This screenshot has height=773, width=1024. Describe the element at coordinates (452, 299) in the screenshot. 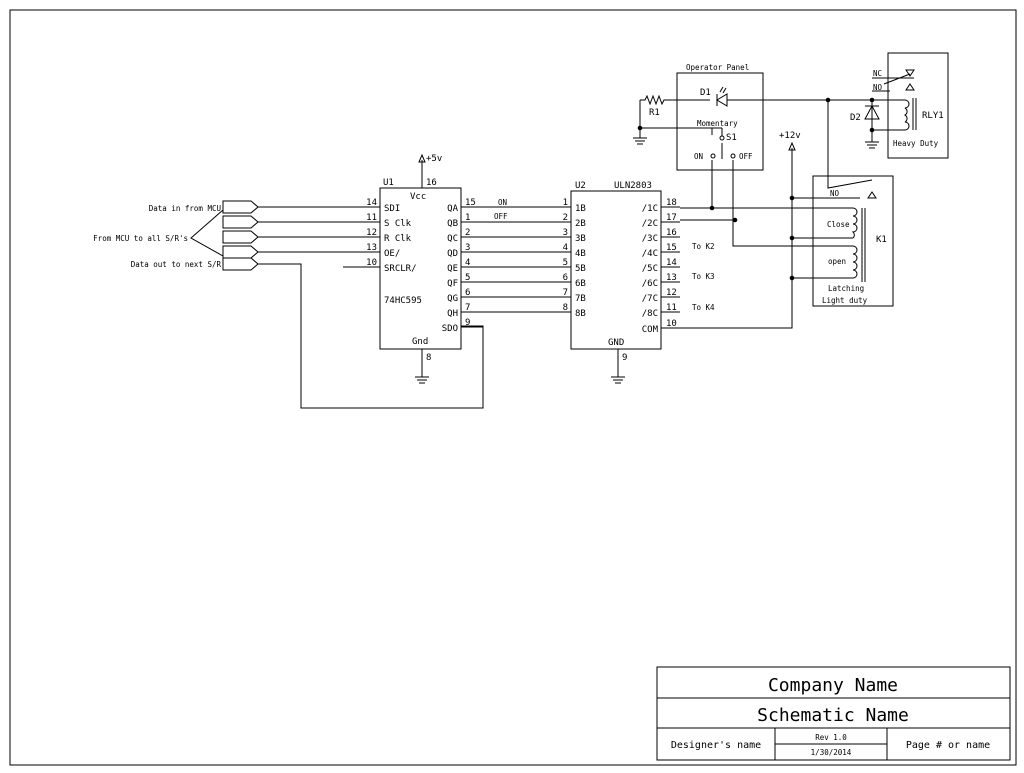

I see `u1-pin-name: QG` at that location.